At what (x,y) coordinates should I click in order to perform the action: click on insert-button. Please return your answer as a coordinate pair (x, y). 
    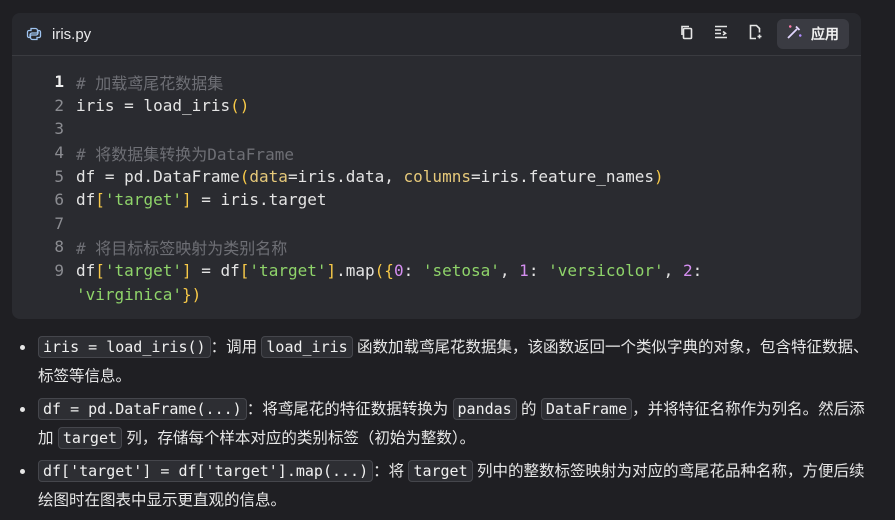
    Looking at the image, I should click on (721, 34).